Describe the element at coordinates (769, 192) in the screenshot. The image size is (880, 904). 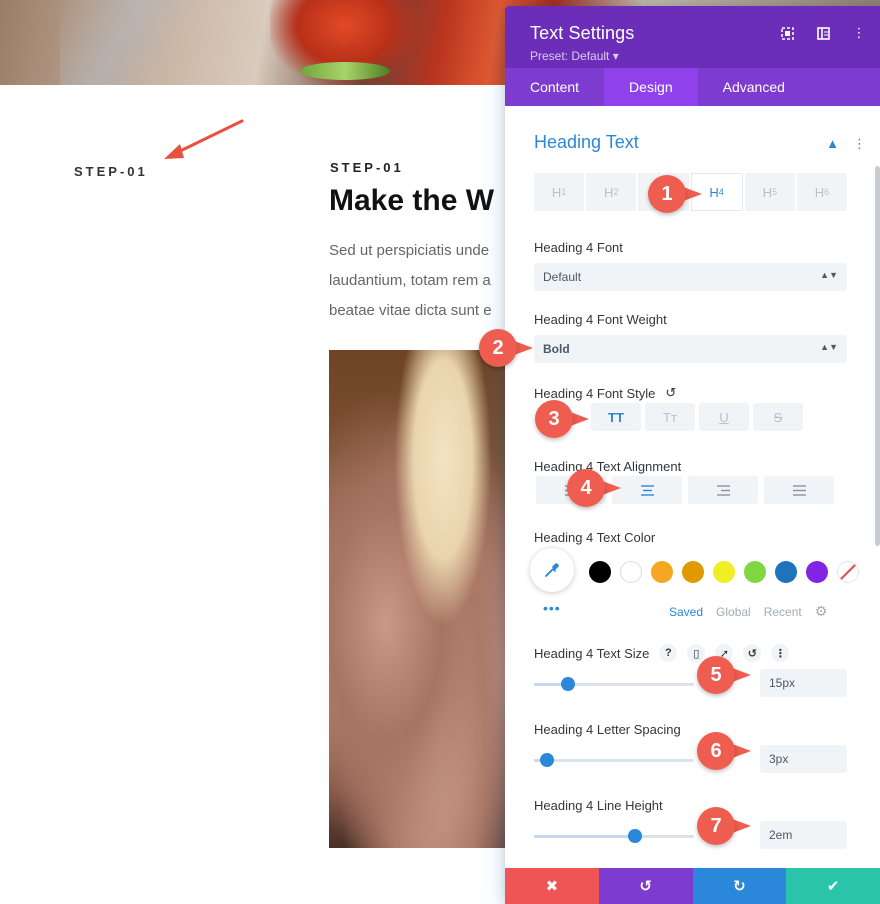
I see `heading-level-h5: H5` at that location.